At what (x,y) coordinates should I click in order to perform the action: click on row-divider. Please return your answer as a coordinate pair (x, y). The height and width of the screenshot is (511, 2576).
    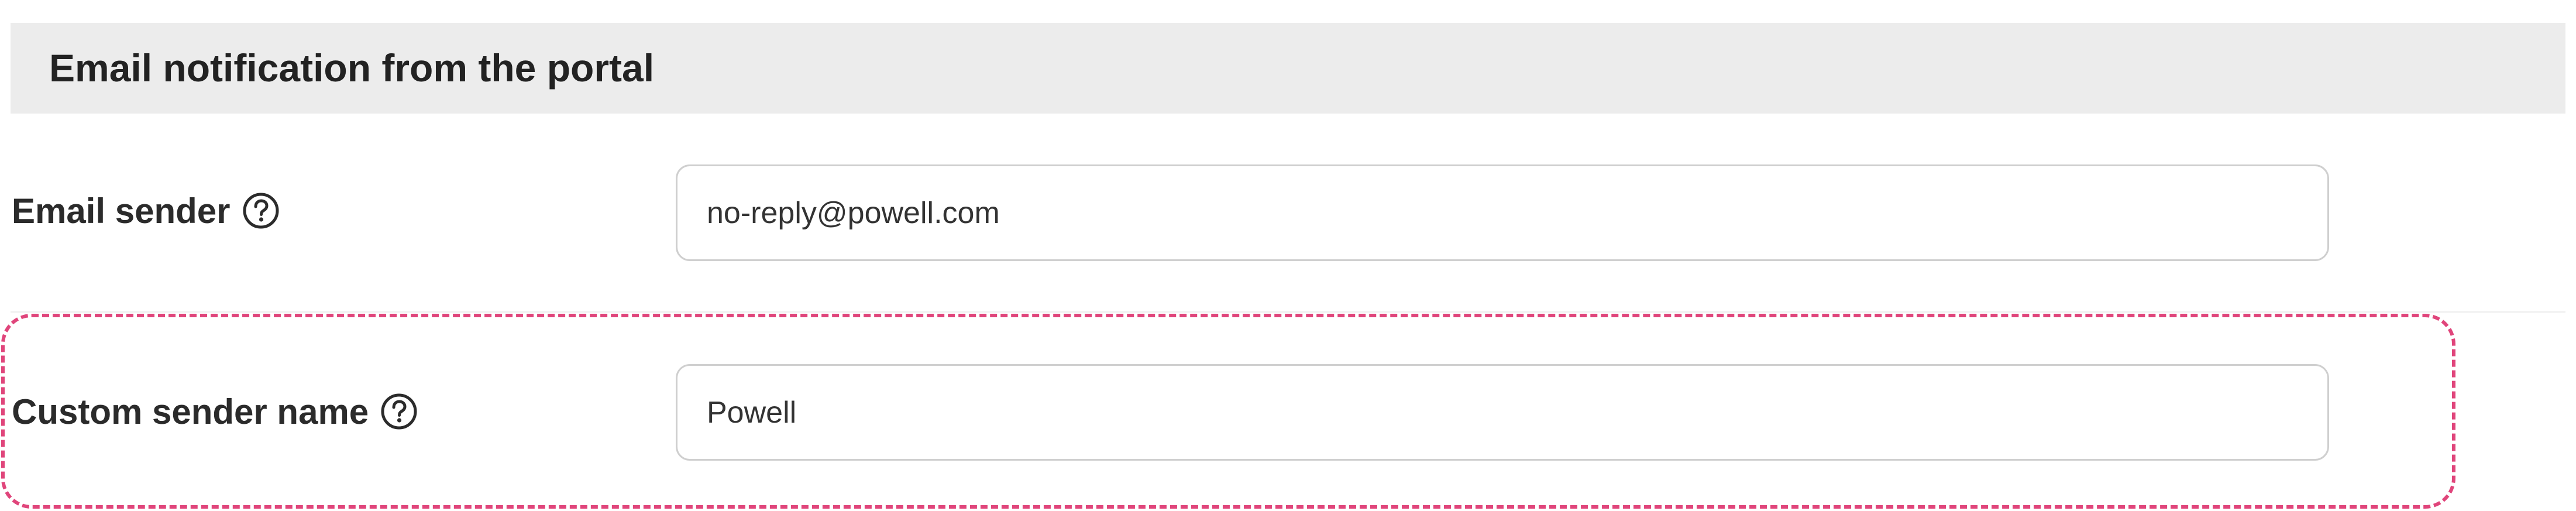
    Looking at the image, I should click on (1288, 312).